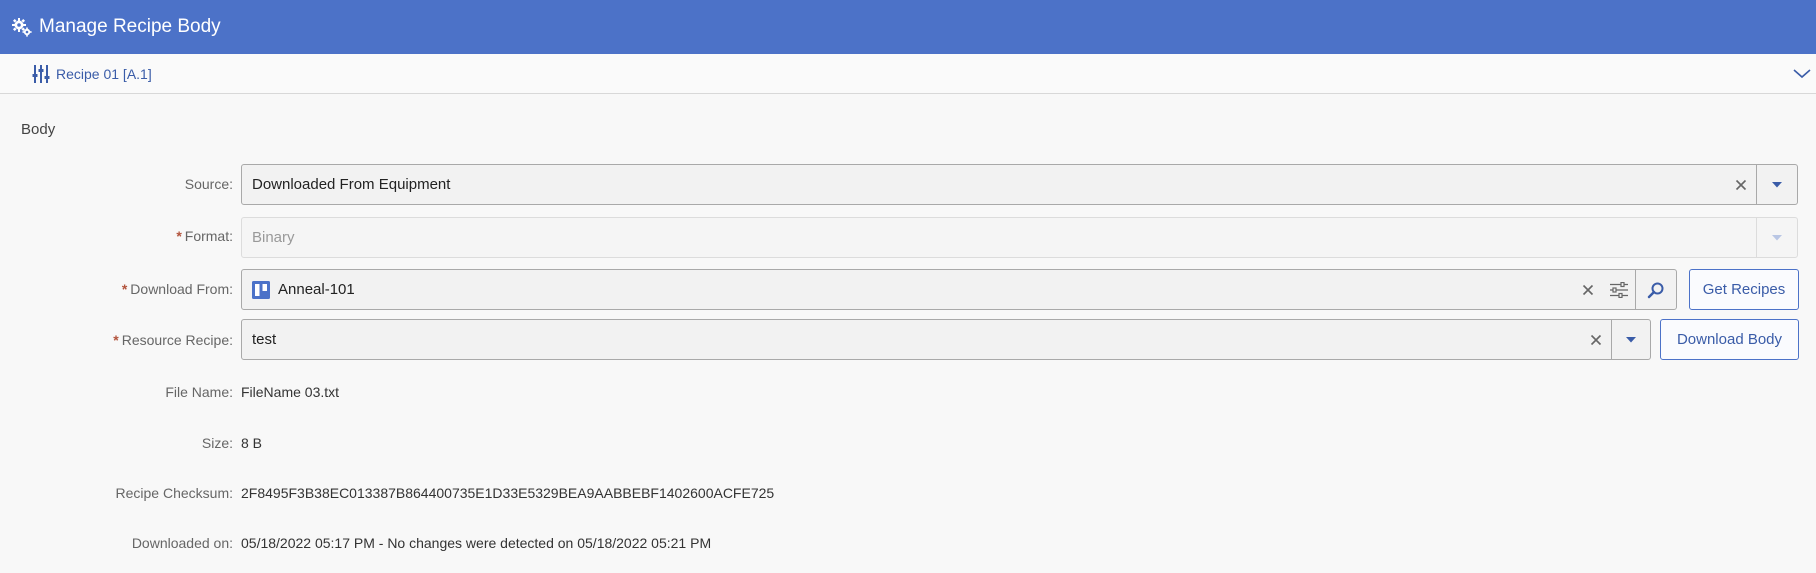  Describe the element at coordinates (959, 289) in the screenshot. I see `download-from-field: Anneal-101` at that location.